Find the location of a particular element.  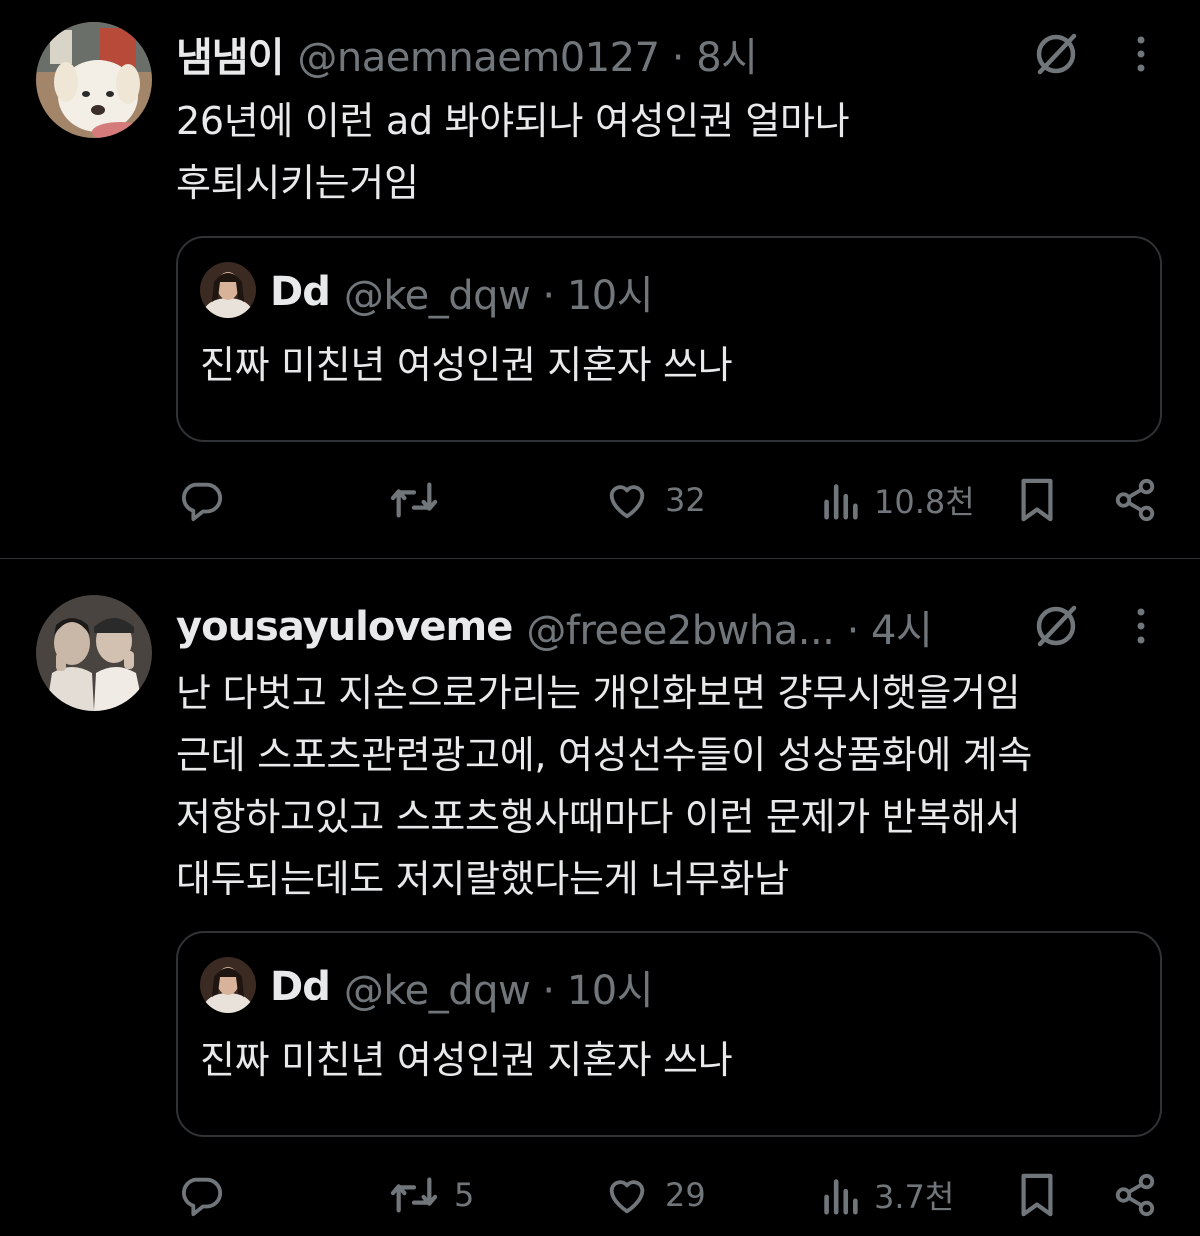

retweet-button: 5 is located at coordinates (431, 1195).